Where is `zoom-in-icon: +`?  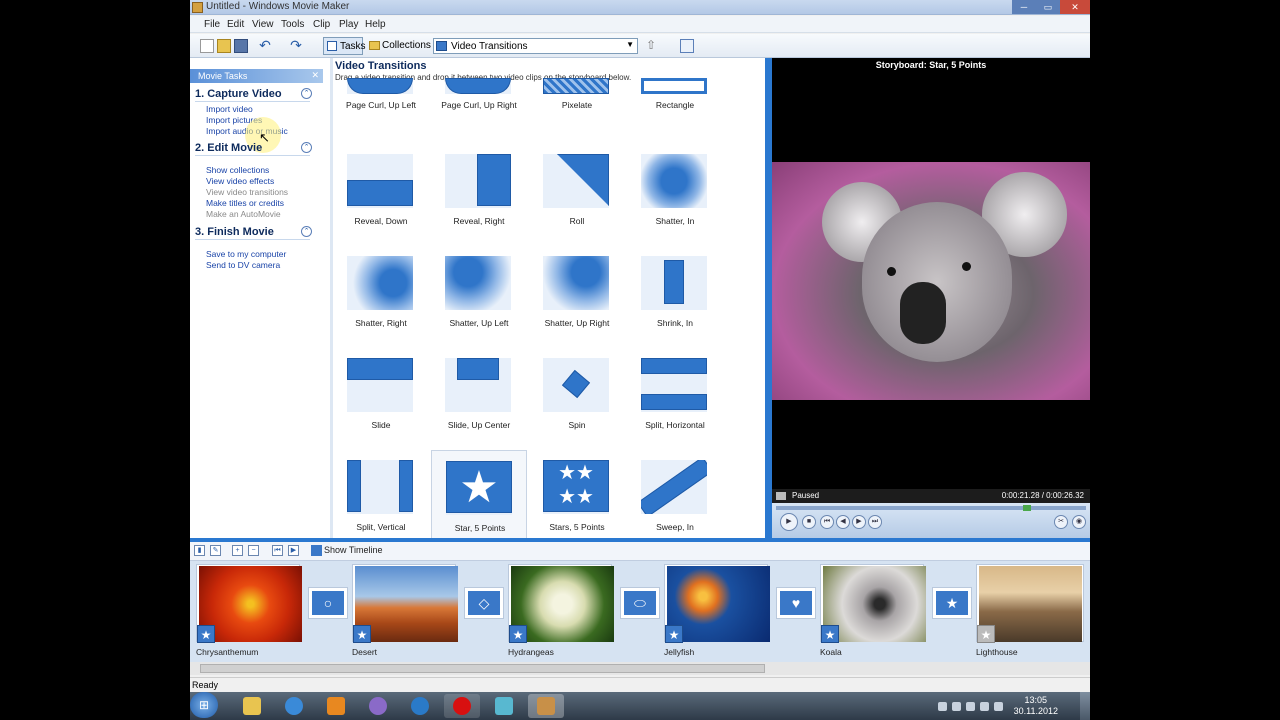 zoom-in-icon: + is located at coordinates (237, 550).